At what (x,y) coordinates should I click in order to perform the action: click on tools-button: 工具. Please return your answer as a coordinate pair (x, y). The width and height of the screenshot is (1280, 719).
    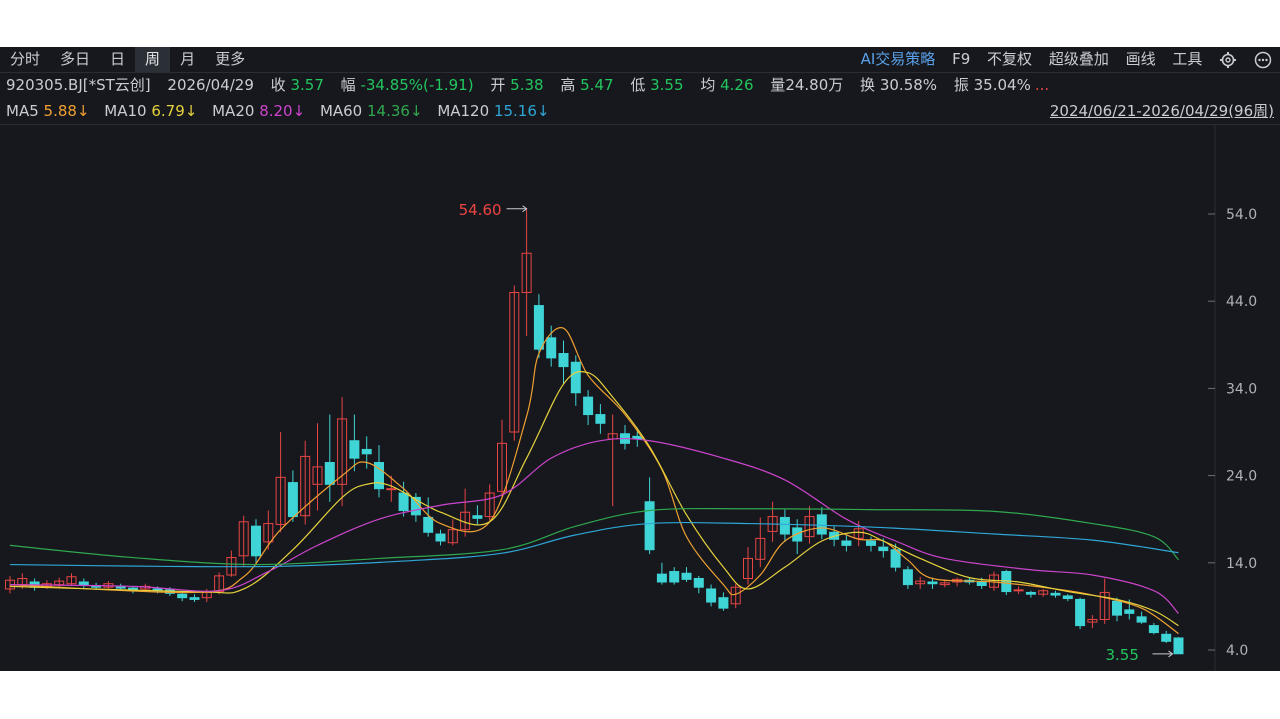
    Looking at the image, I should click on (1187, 59).